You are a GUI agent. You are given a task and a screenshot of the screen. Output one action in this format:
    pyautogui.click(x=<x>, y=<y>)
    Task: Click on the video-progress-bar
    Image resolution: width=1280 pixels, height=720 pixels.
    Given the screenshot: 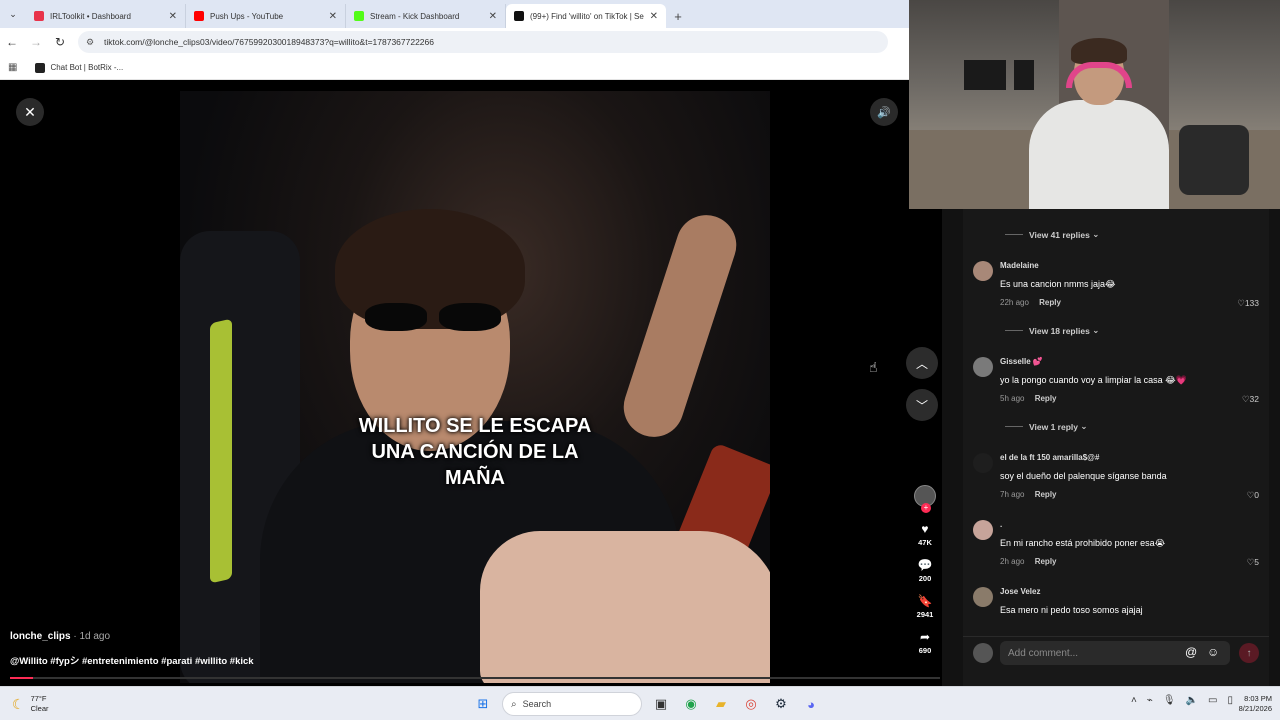 What is the action you would take?
    pyautogui.click(x=475, y=678)
    